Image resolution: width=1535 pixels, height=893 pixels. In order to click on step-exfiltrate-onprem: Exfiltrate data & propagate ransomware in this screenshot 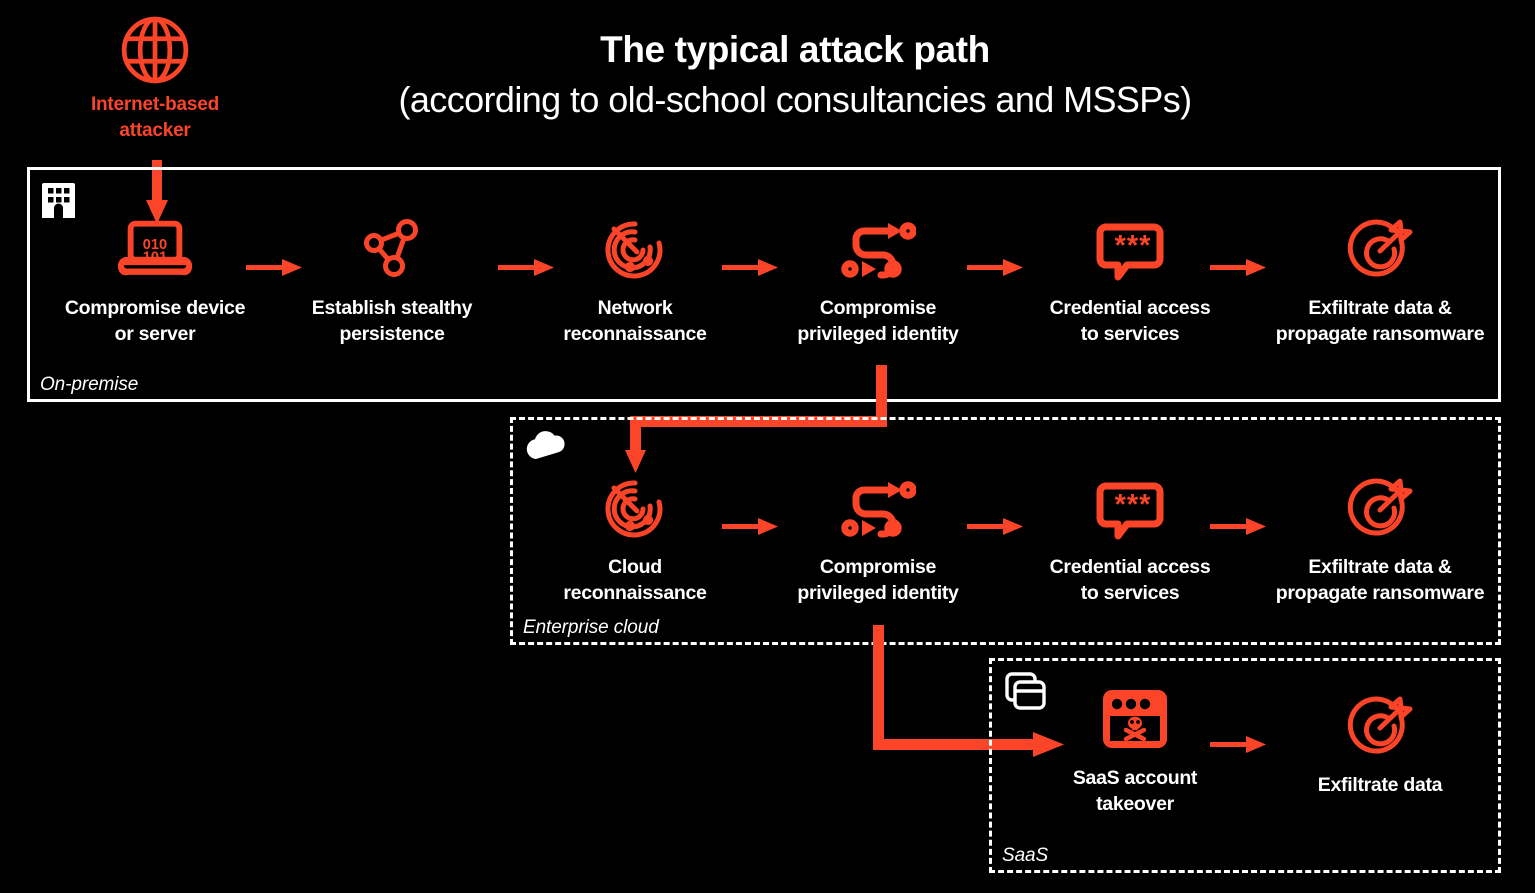, I will do `click(1380, 280)`.